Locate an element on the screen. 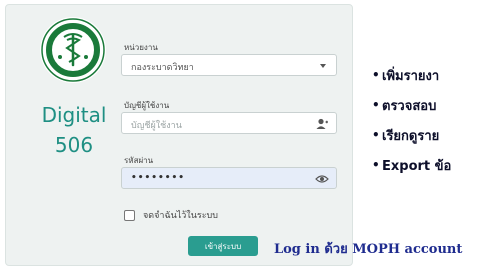 The image size is (480, 268). user-icon is located at coordinates (322, 123).